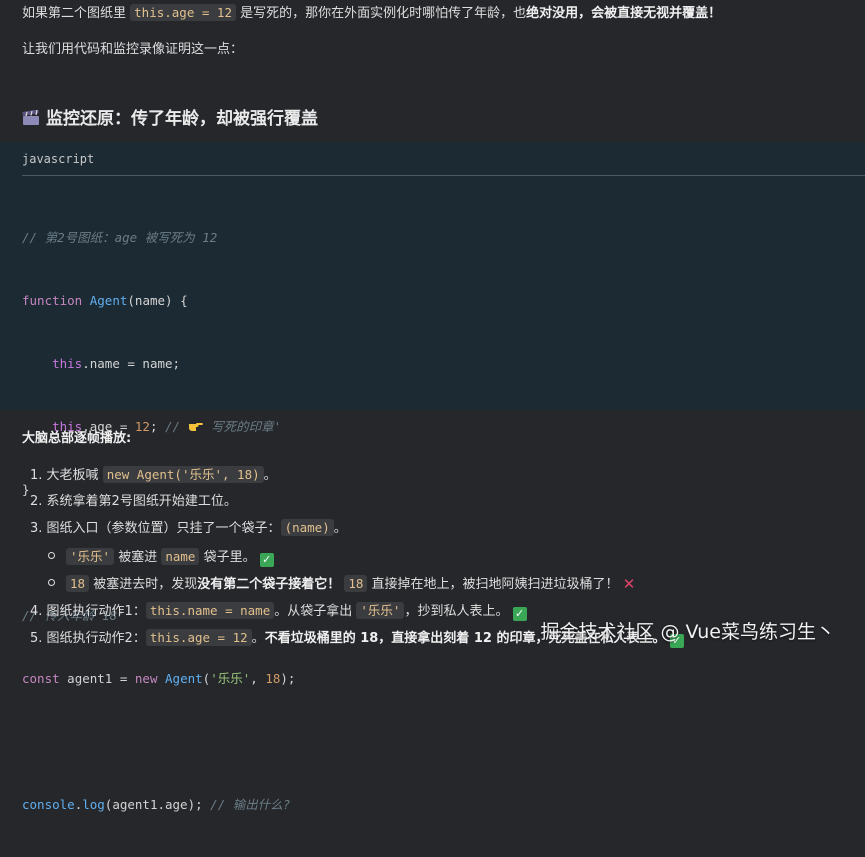 This screenshot has height=857, width=865. What do you see at coordinates (138, 557) in the screenshot?
I see `list-text: 被塞进` at bounding box center [138, 557].